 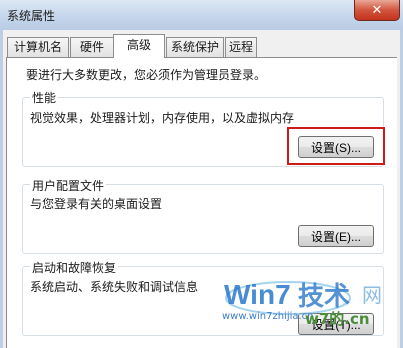 What do you see at coordinates (139, 46) in the screenshot?
I see `tab-advanced: 高级` at bounding box center [139, 46].